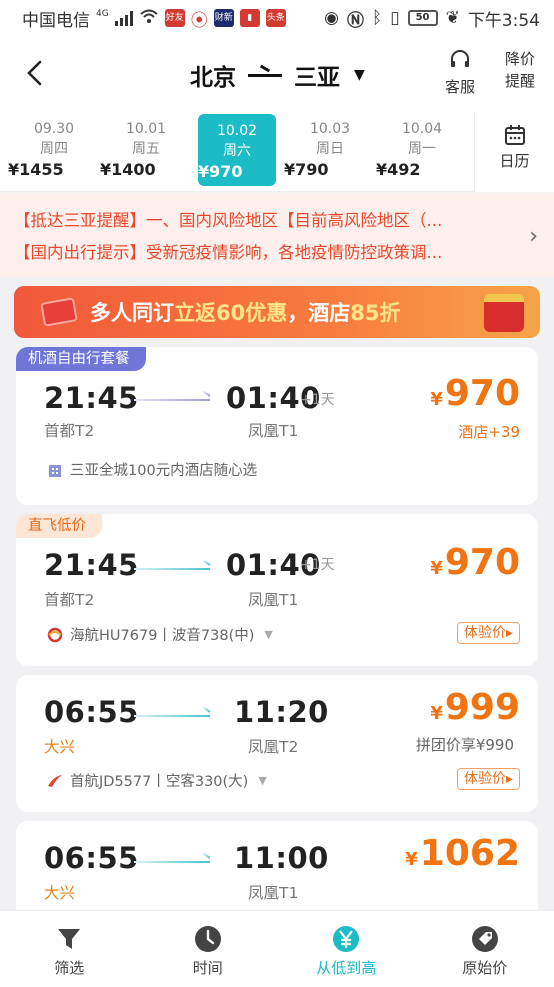 The image size is (554, 987). I want to click on sort-by-time-button: 时间, so click(208, 949).